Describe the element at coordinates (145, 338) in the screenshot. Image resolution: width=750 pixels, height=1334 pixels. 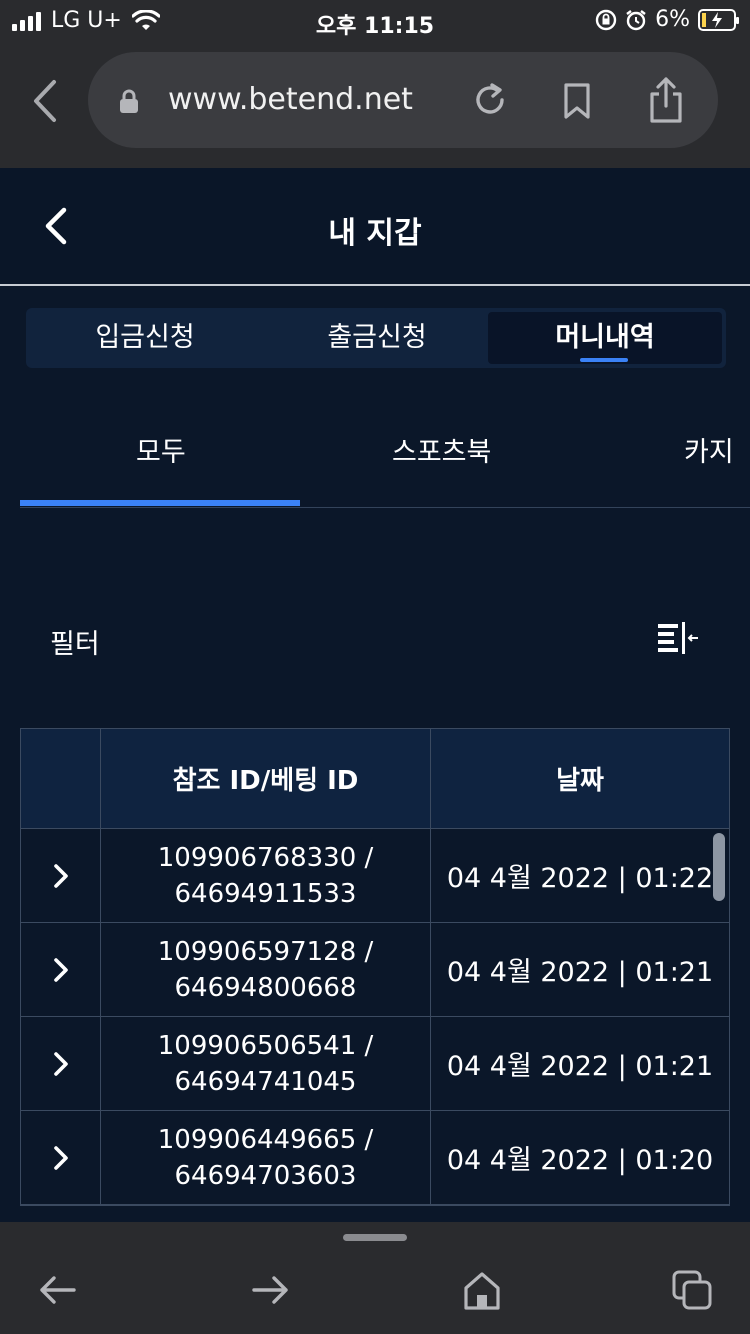
I see `tab-deposit-request: 입금신청` at that location.